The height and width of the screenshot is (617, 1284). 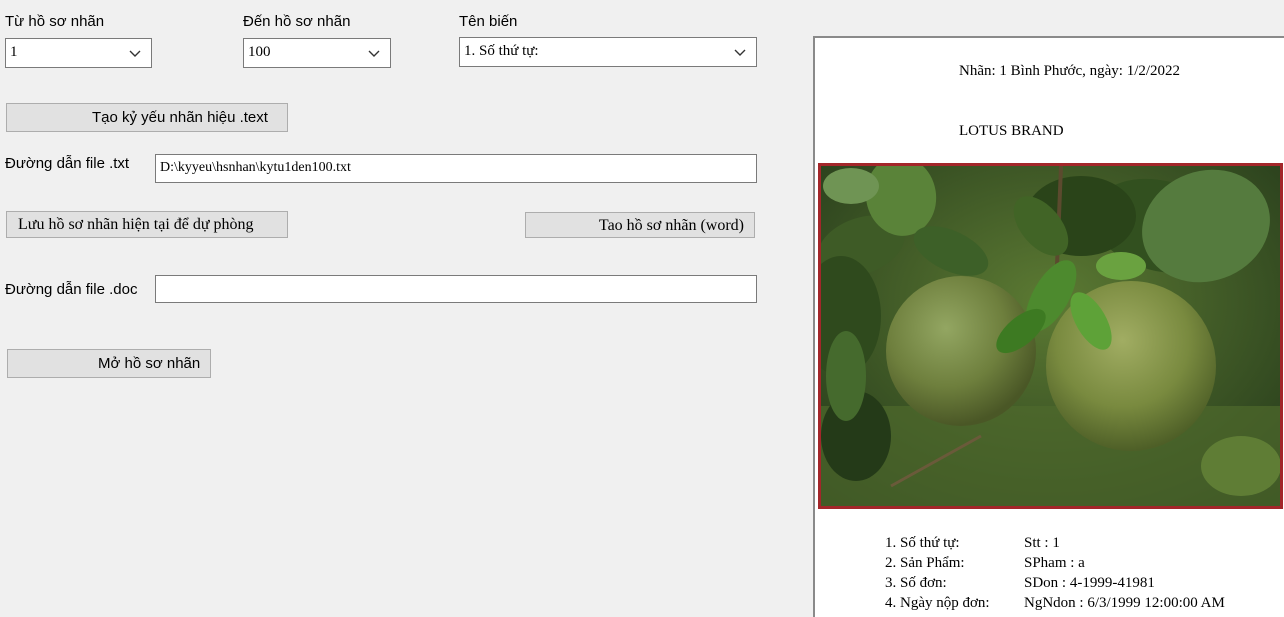 I want to click on doc-path-input, so click(x=456, y=289).